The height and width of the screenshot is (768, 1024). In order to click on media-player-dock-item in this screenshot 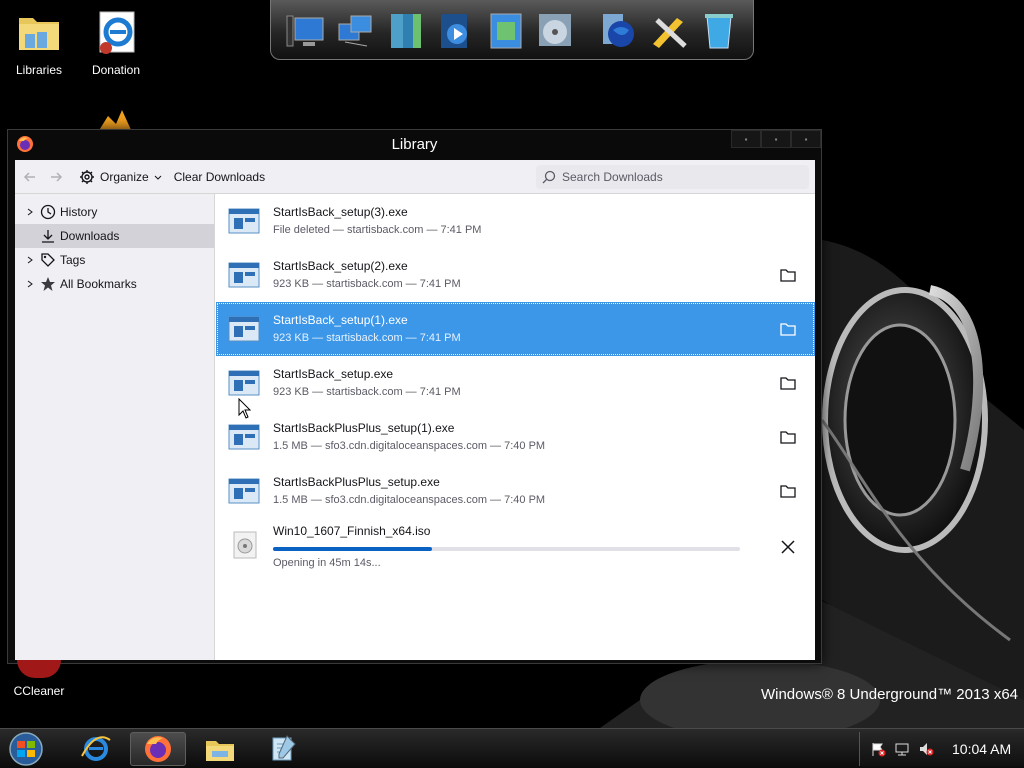, I will do `click(455, 30)`.